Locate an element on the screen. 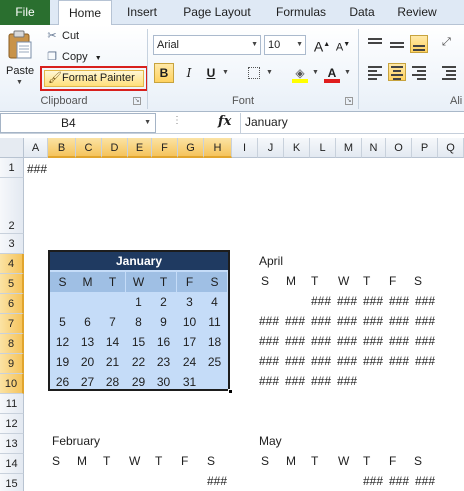  calendar-day: 5 is located at coordinates (62, 322).